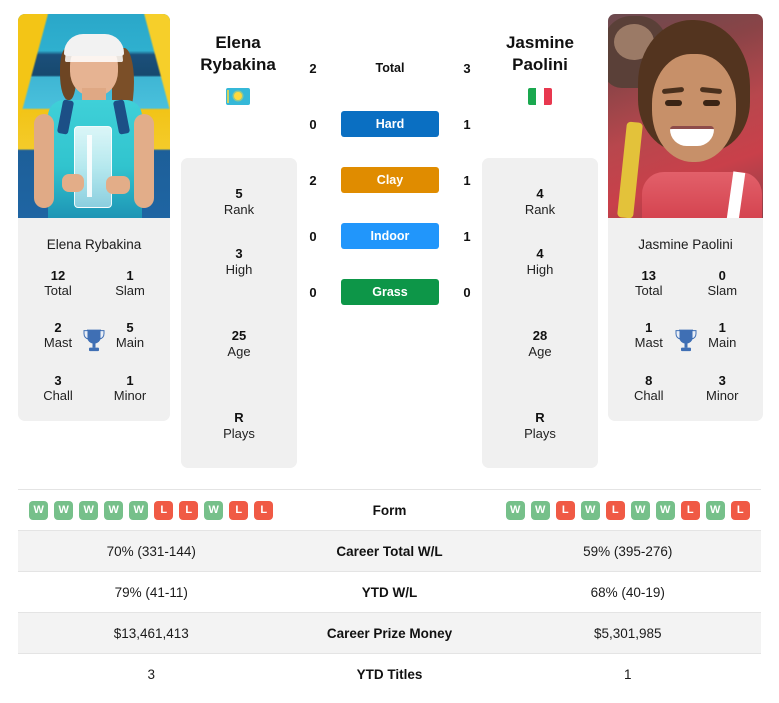 Image resolution: width=779 pixels, height=703 pixels. I want to click on rank-stat-value: 3, so click(239, 253).